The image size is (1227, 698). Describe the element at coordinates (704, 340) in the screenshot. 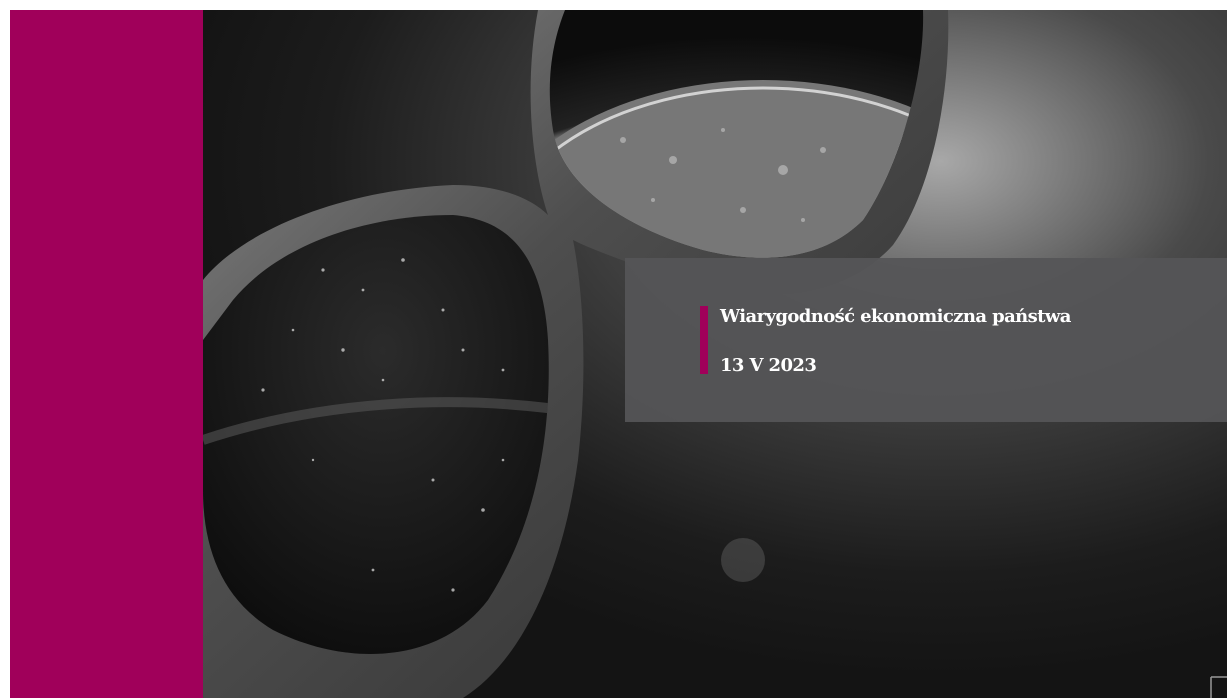

I see `title-accent-marker` at that location.